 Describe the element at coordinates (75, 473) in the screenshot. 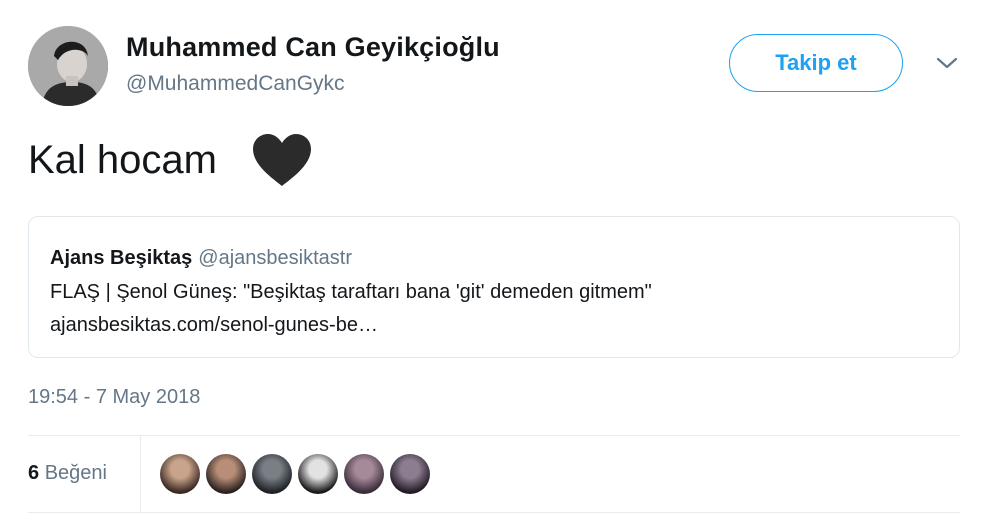

I see `likes-label: Beğeni` at that location.